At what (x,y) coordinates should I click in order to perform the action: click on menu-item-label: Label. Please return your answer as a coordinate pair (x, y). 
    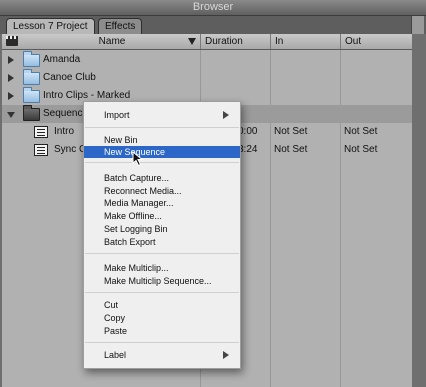
    Looking at the image, I should click on (162, 355).